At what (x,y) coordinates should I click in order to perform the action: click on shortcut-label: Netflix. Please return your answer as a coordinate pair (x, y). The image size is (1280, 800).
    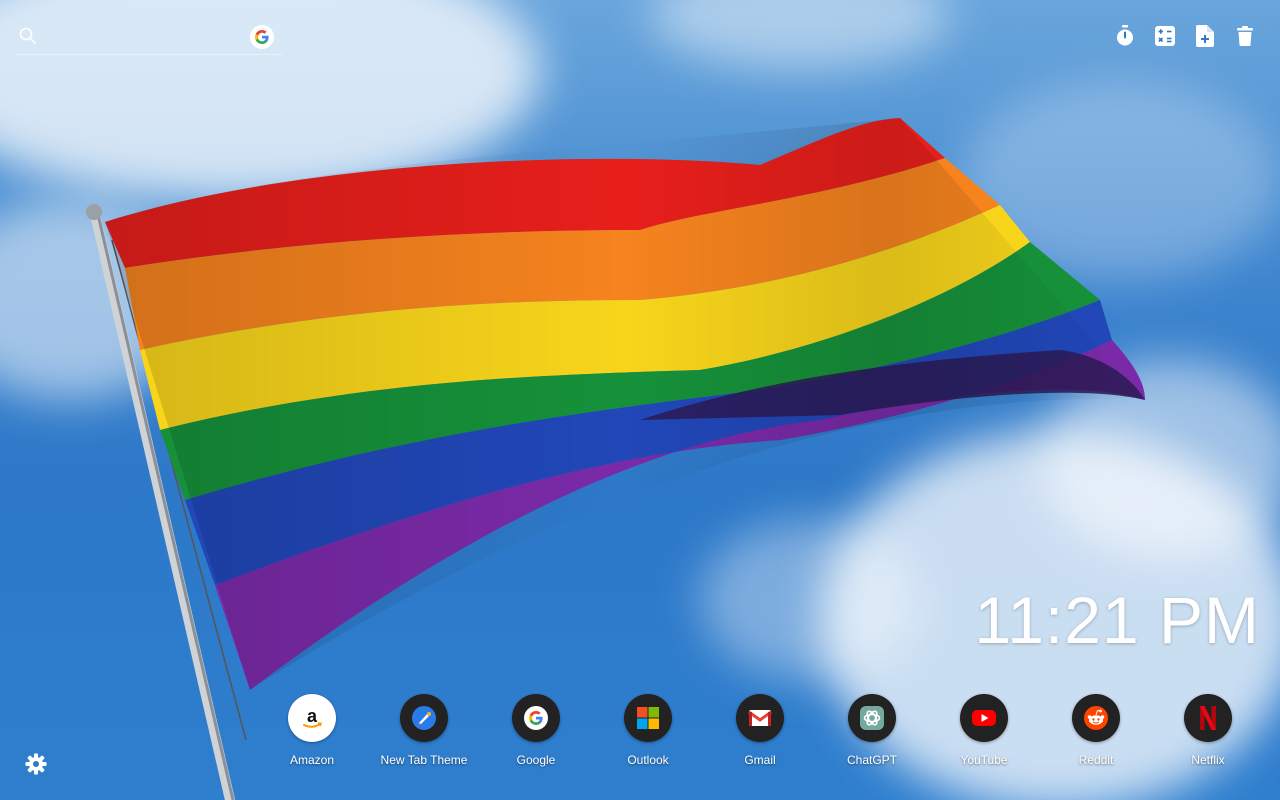
    Looking at the image, I should click on (1208, 760).